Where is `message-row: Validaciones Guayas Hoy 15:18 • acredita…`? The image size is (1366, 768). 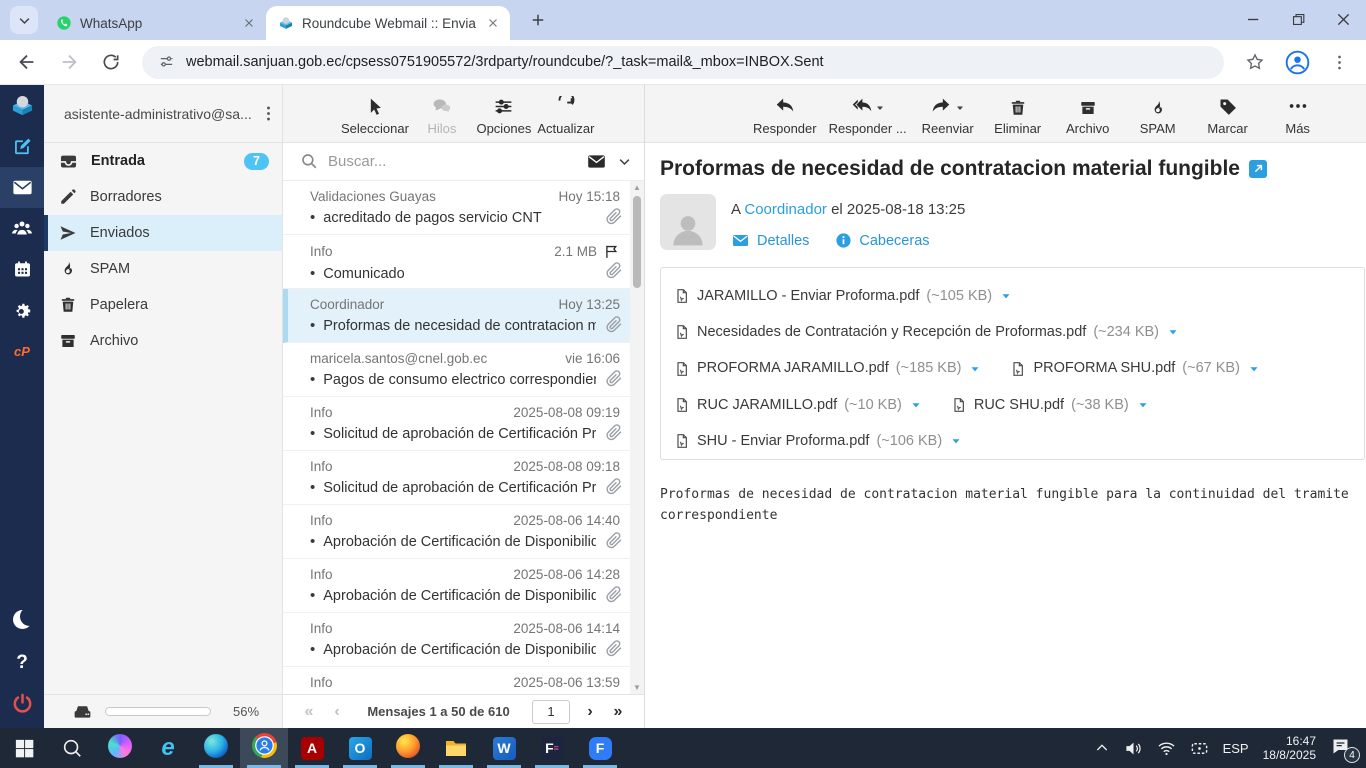 message-row: Validaciones Guayas Hoy 15:18 • acredita… is located at coordinates (456, 208).